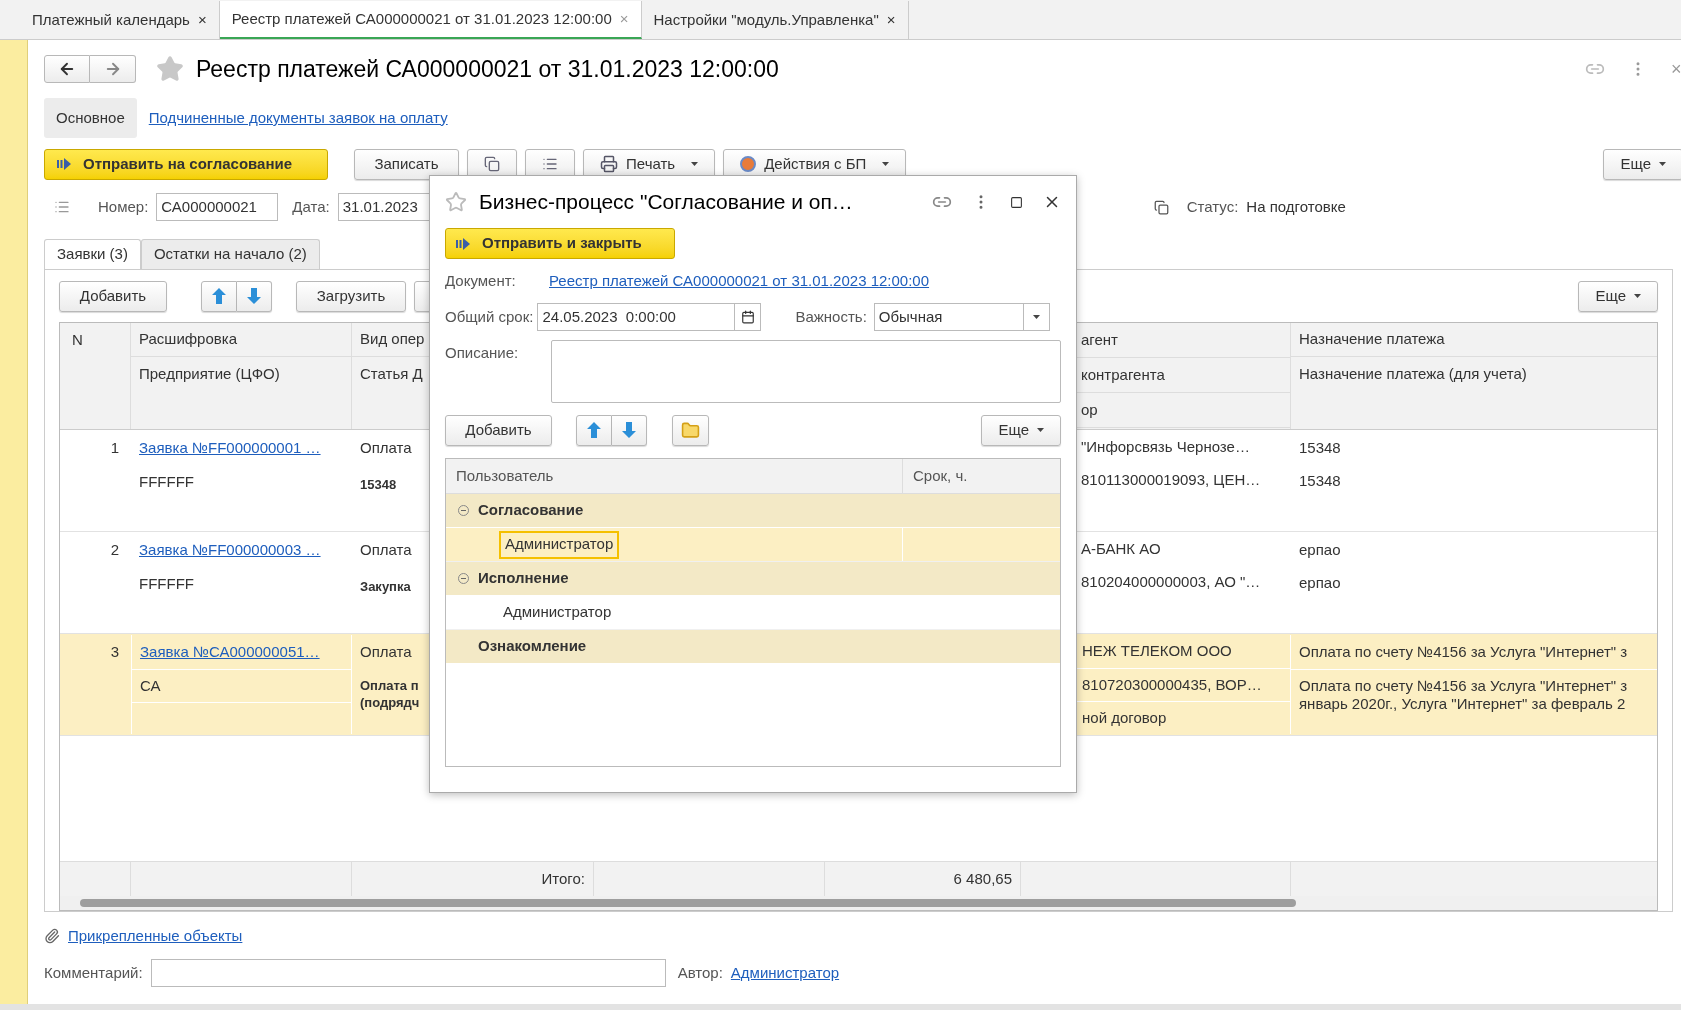 This screenshot has height=1010, width=1681. What do you see at coordinates (390, 694) in the screenshot?
I see `article-cell: Оплата п (подрядч` at bounding box center [390, 694].